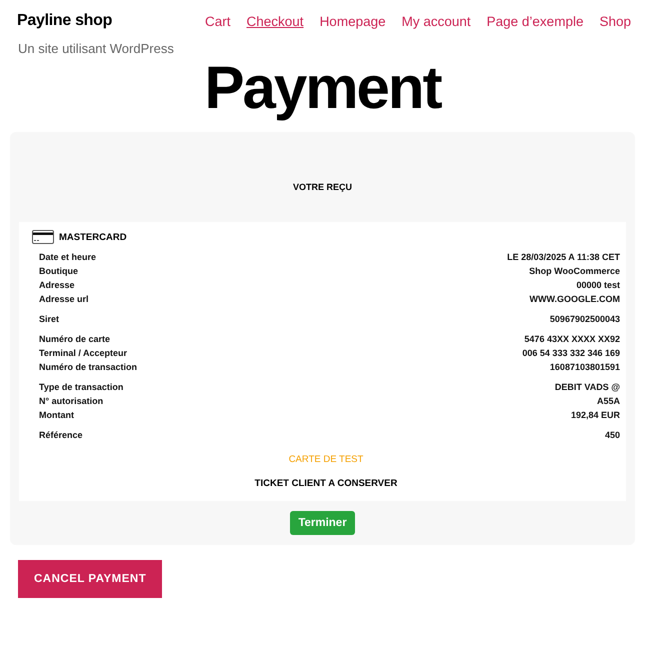 Image resolution: width=645 pixels, height=655 pixels. I want to click on test-card-notice: CARTE DE TEST, so click(326, 459).